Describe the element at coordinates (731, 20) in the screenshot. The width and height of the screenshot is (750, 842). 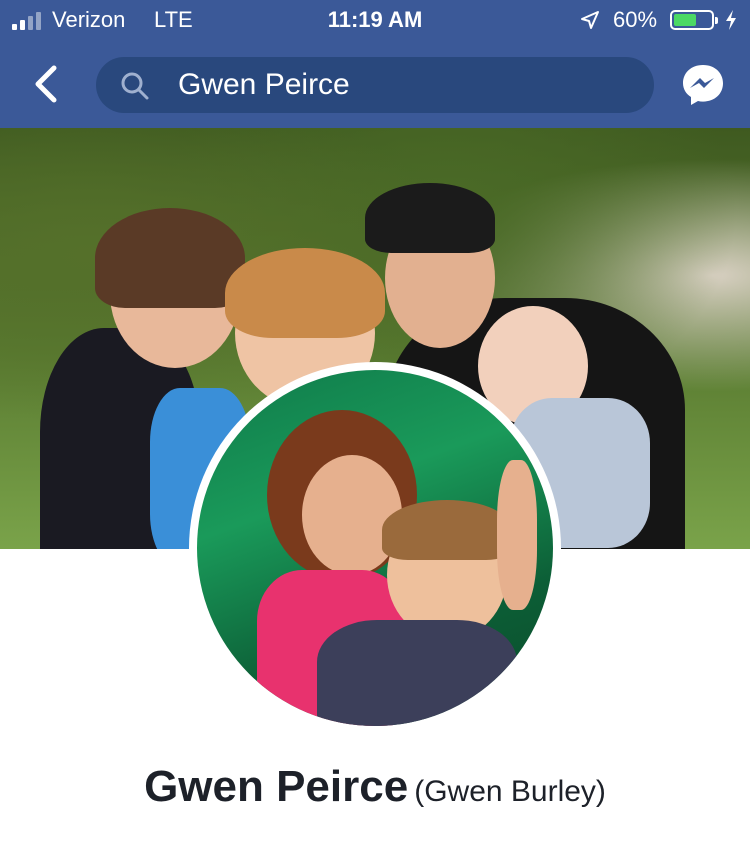
I see `charging-bolt-icon` at that location.